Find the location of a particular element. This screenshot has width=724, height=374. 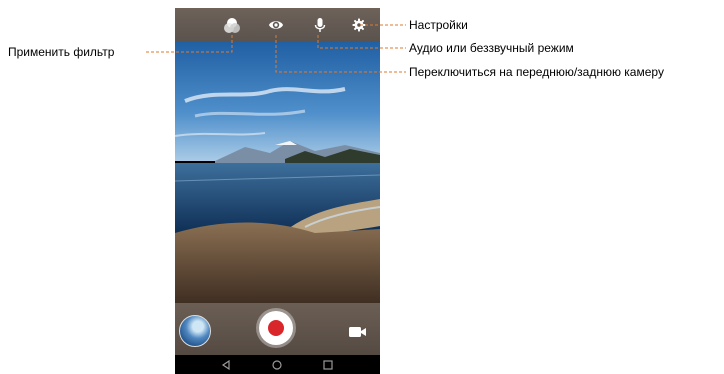

camera-bottom-bar is located at coordinates (277, 329).